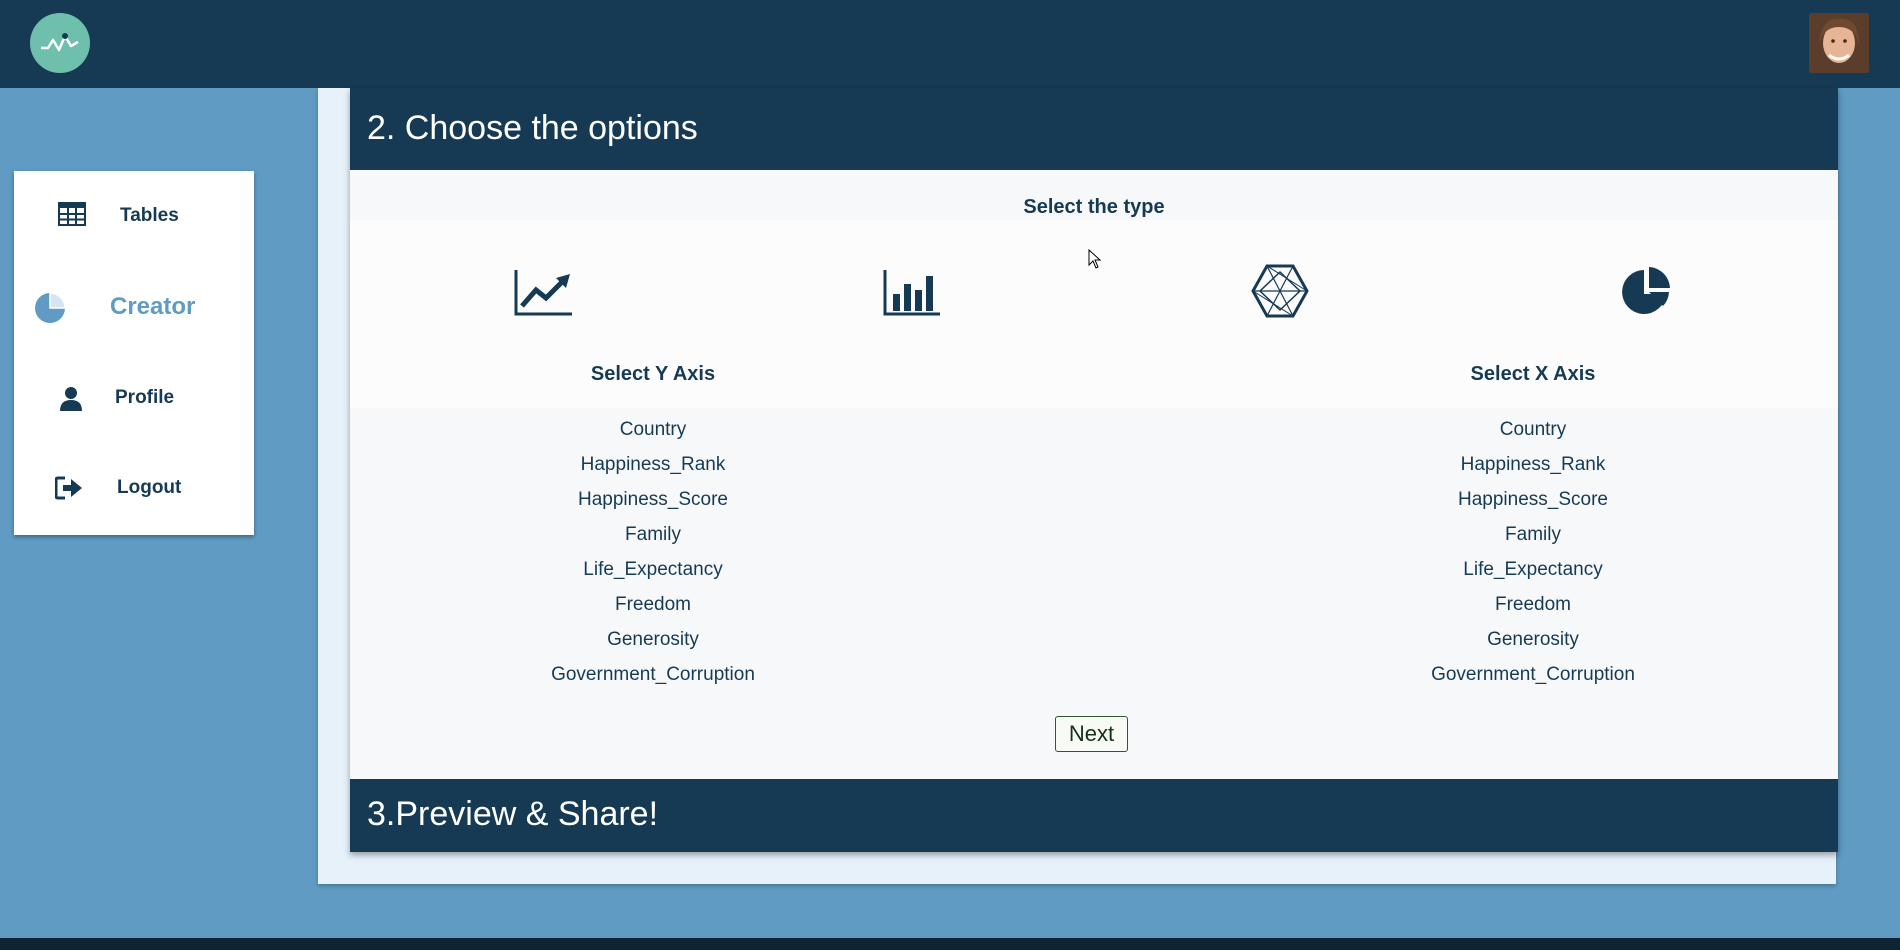  What do you see at coordinates (1533, 464) in the screenshot?
I see `x-axis-option: Happiness_Rank` at bounding box center [1533, 464].